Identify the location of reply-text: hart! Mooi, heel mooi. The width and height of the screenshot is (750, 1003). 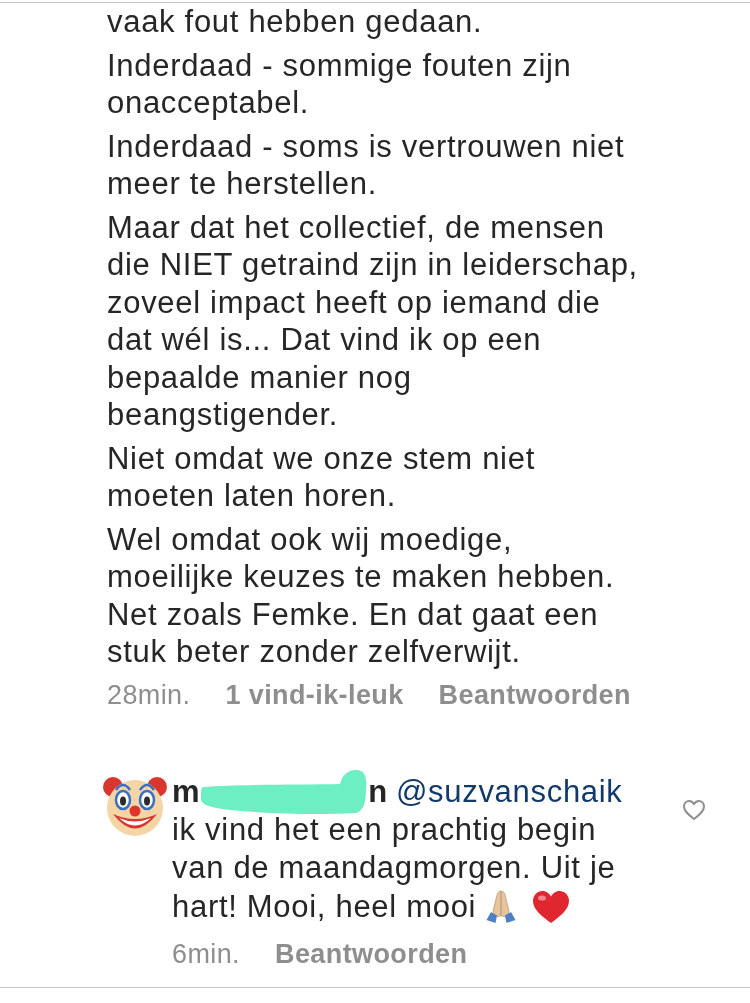
(324, 906).